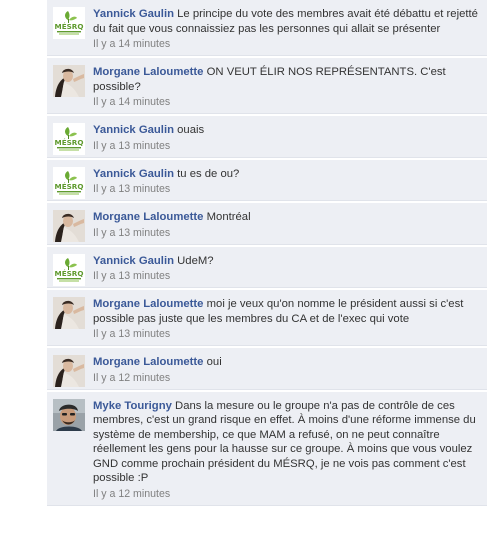  I want to click on comment-body: Yannick Gaulin UdeM?, so click(286, 261).